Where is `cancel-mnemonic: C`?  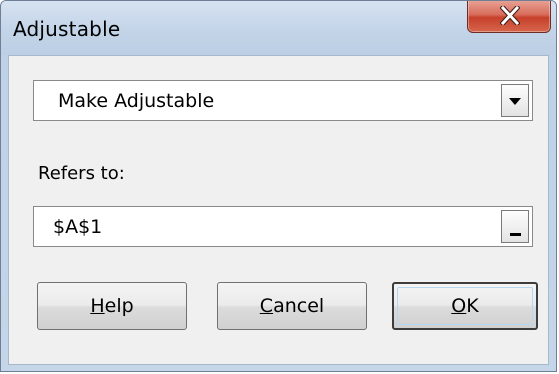 cancel-mnemonic: C is located at coordinates (266, 306).